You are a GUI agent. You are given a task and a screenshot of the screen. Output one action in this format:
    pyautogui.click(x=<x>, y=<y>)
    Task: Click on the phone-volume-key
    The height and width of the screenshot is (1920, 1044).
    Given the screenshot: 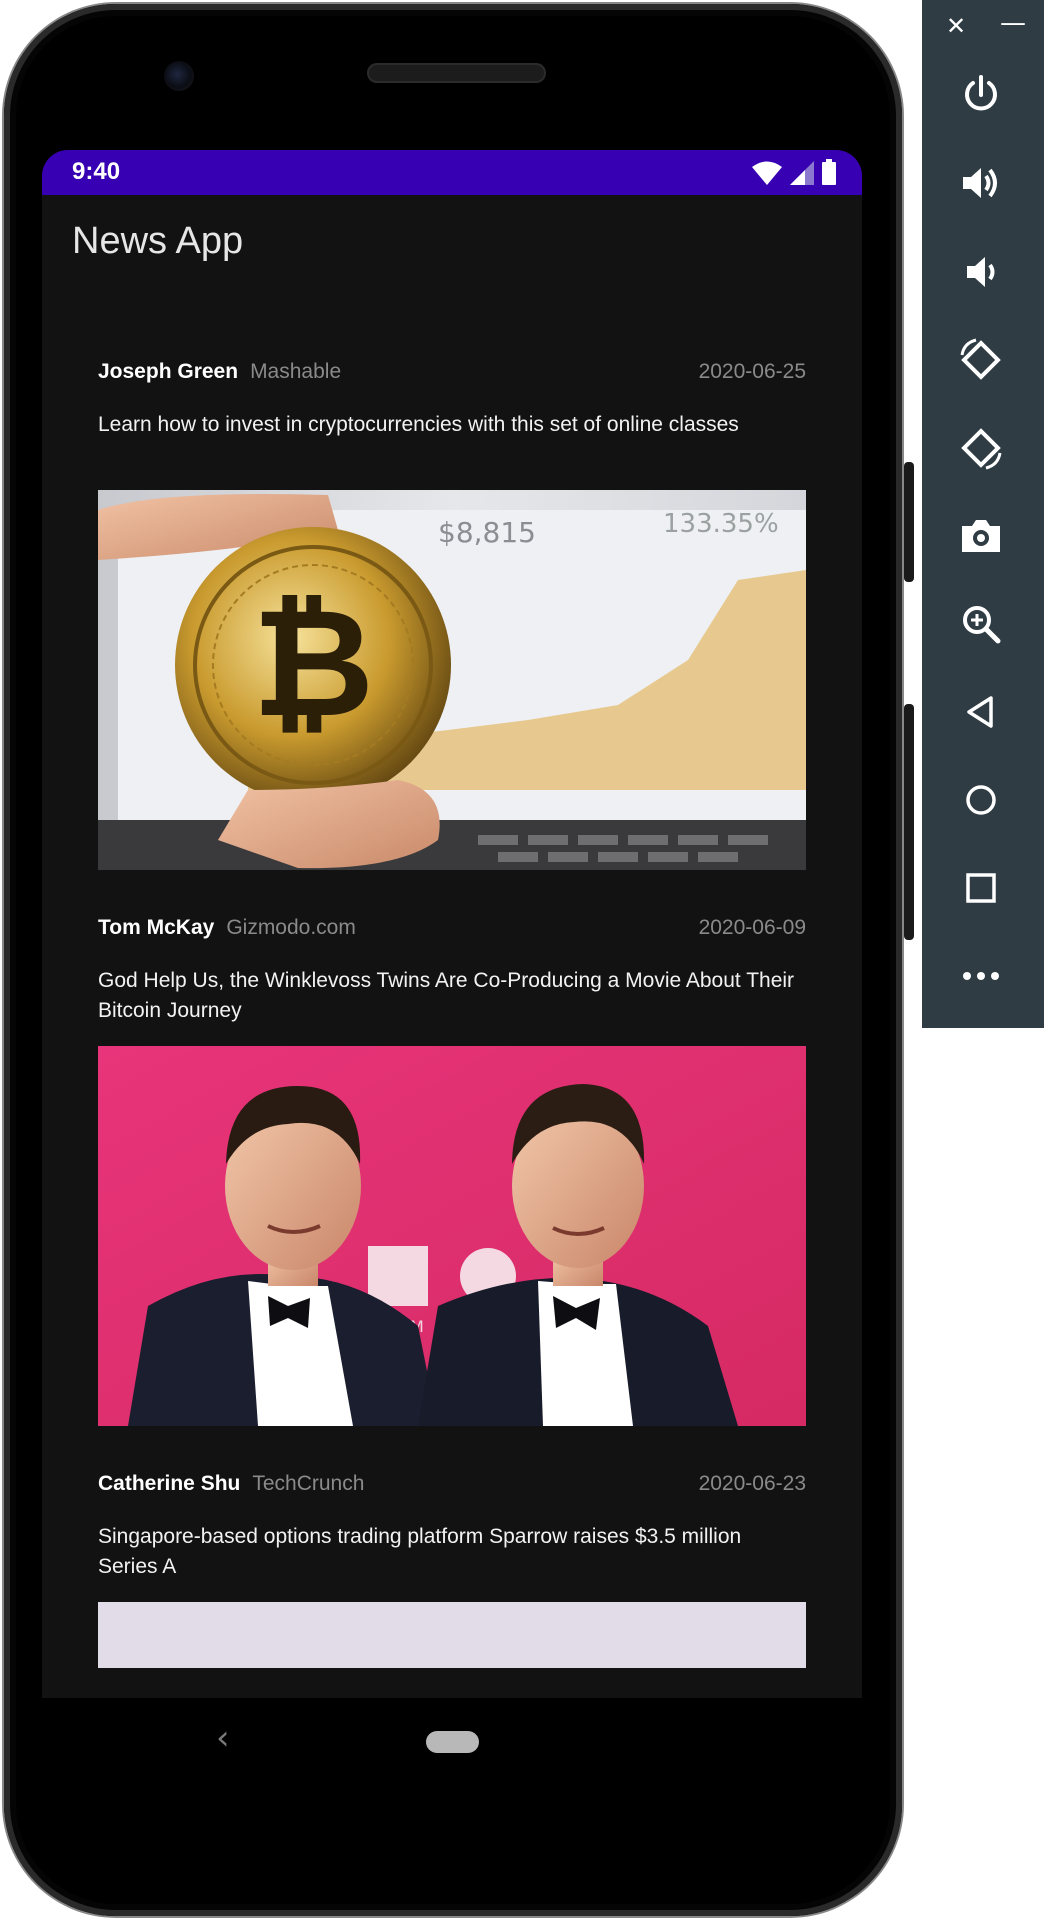 What is the action you would take?
    pyautogui.click(x=909, y=822)
    